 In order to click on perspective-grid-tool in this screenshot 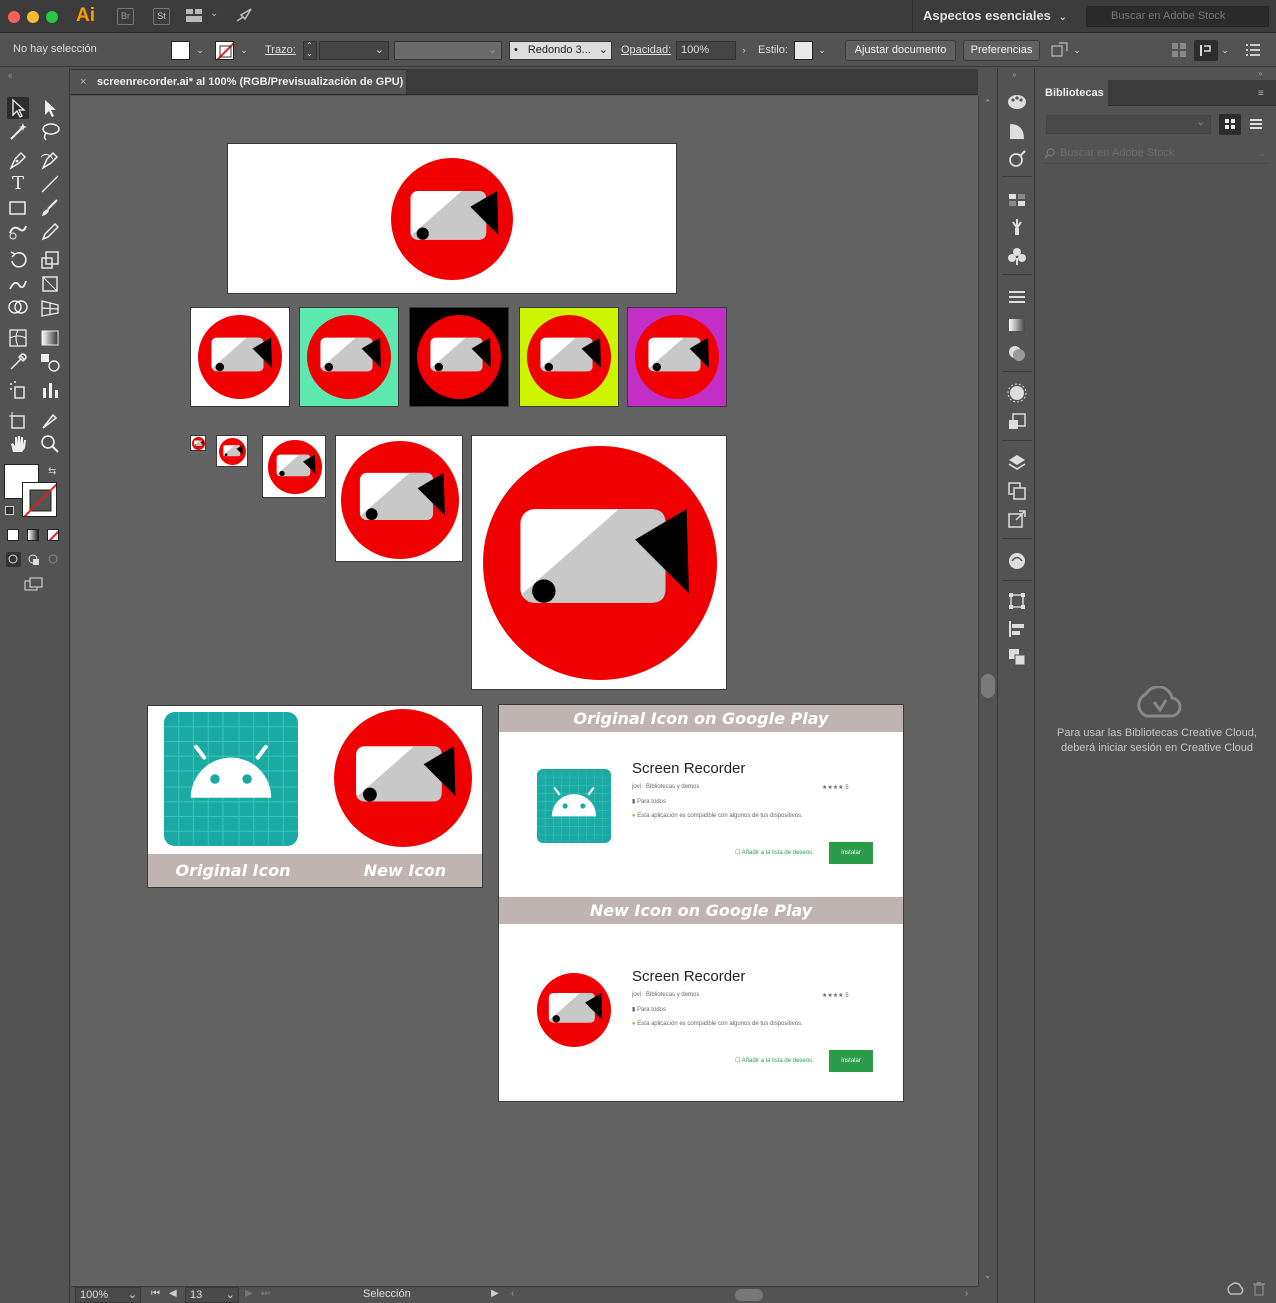, I will do `click(50, 308)`.